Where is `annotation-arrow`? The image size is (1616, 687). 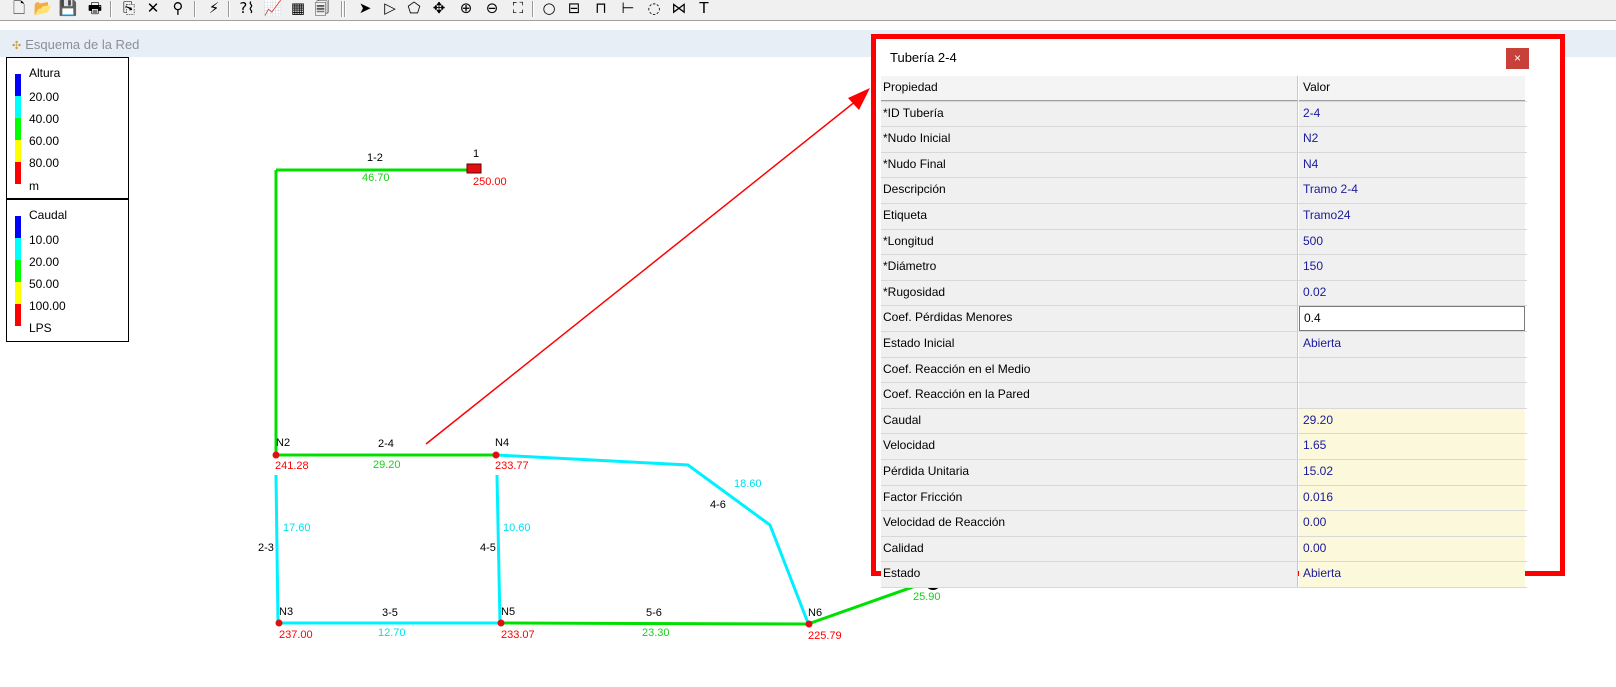
annotation-arrow is located at coordinates (646, 268).